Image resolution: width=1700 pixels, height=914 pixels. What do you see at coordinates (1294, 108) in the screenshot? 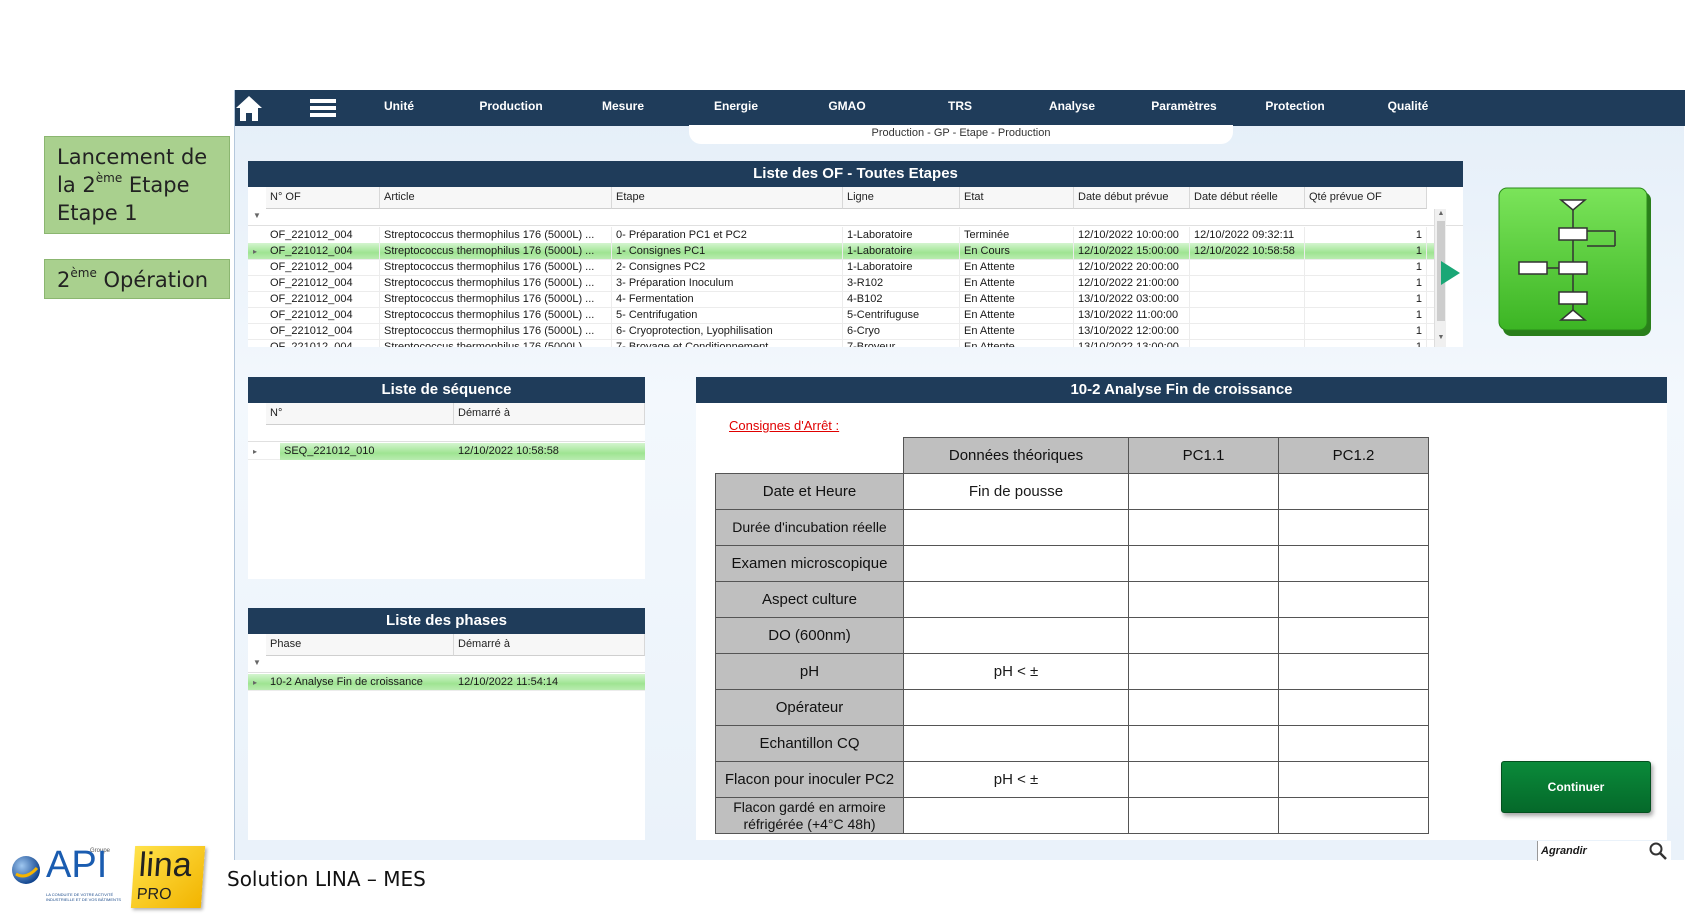
I see `nav-protection: Protection` at bounding box center [1294, 108].